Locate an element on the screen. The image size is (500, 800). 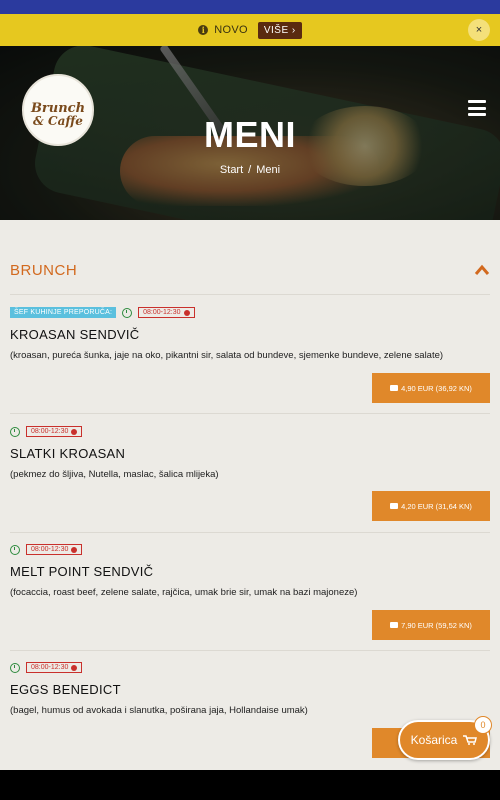
section-title: BRUNCH is located at coordinates (44, 270).